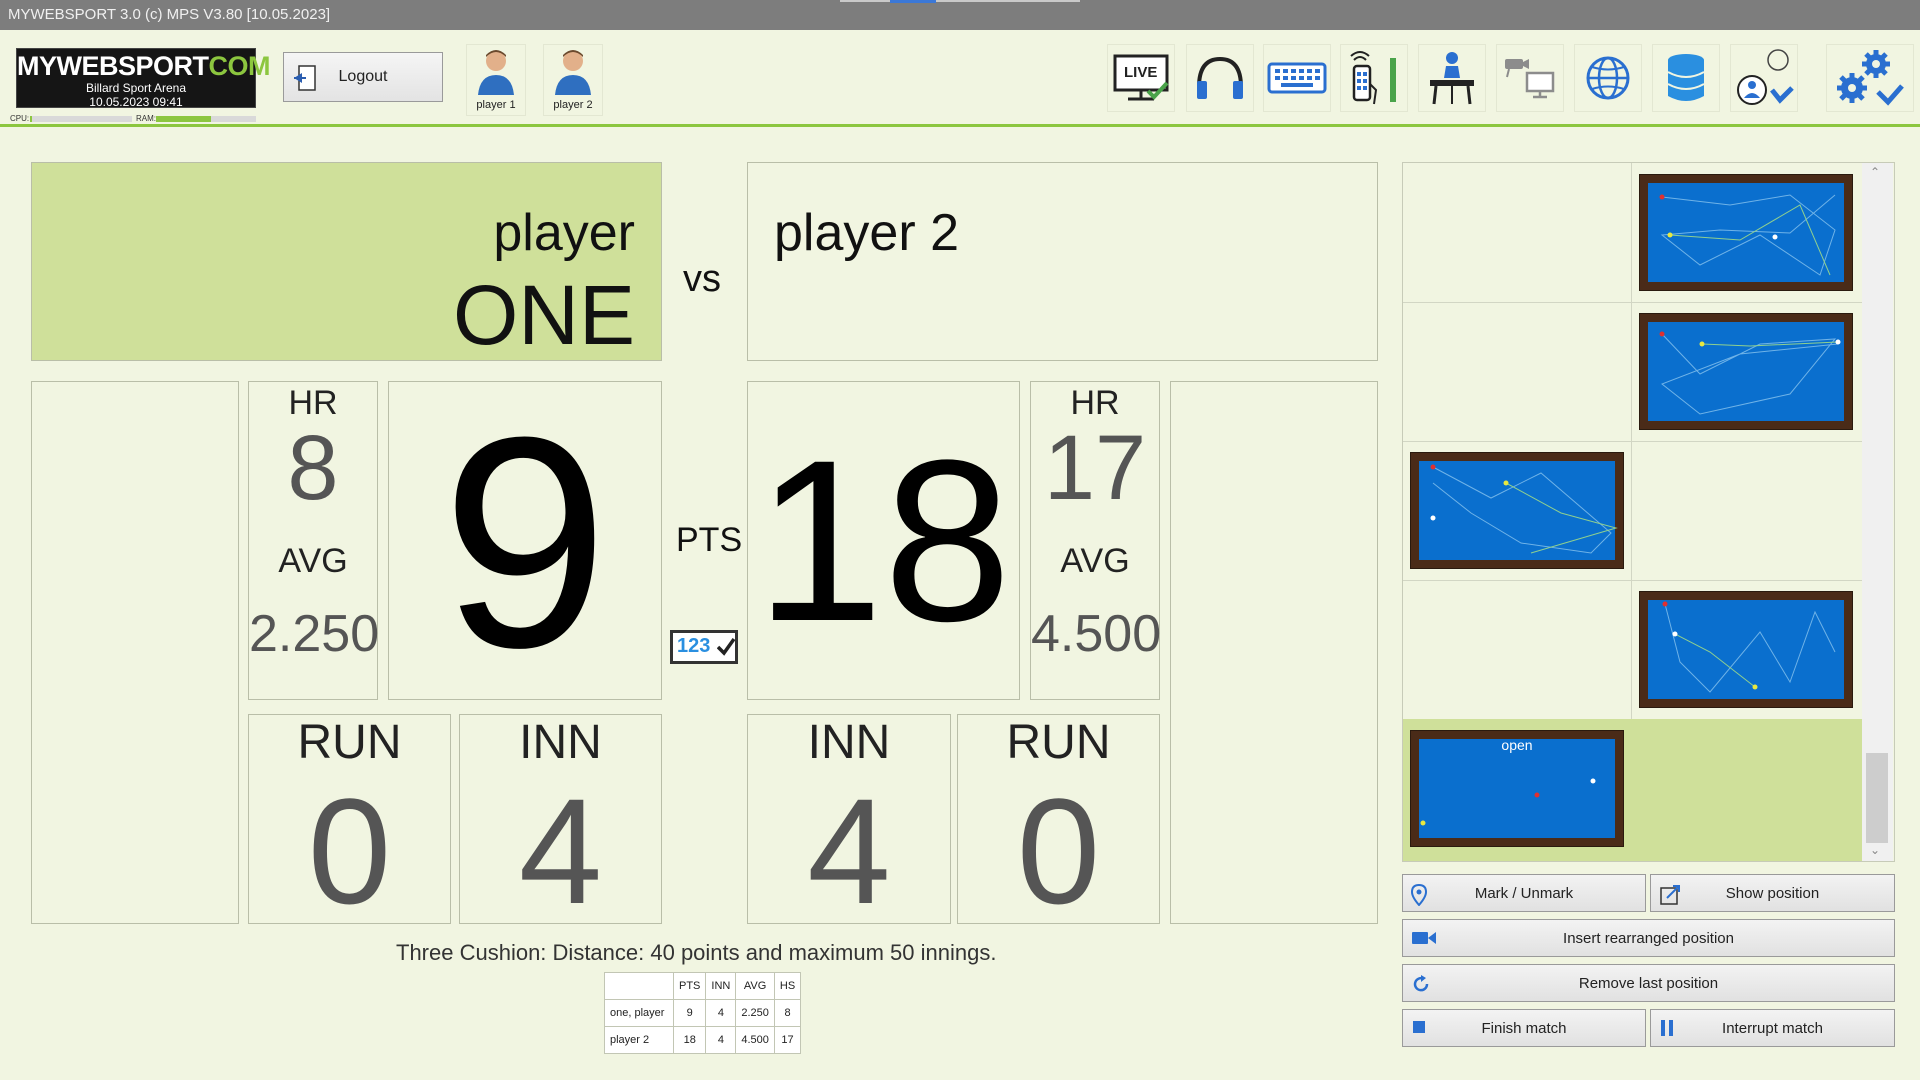 The width and height of the screenshot is (1920, 1080). What do you see at coordinates (755, 986) in the screenshot?
I see `summary-header-cell: AVG` at bounding box center [755, 986].